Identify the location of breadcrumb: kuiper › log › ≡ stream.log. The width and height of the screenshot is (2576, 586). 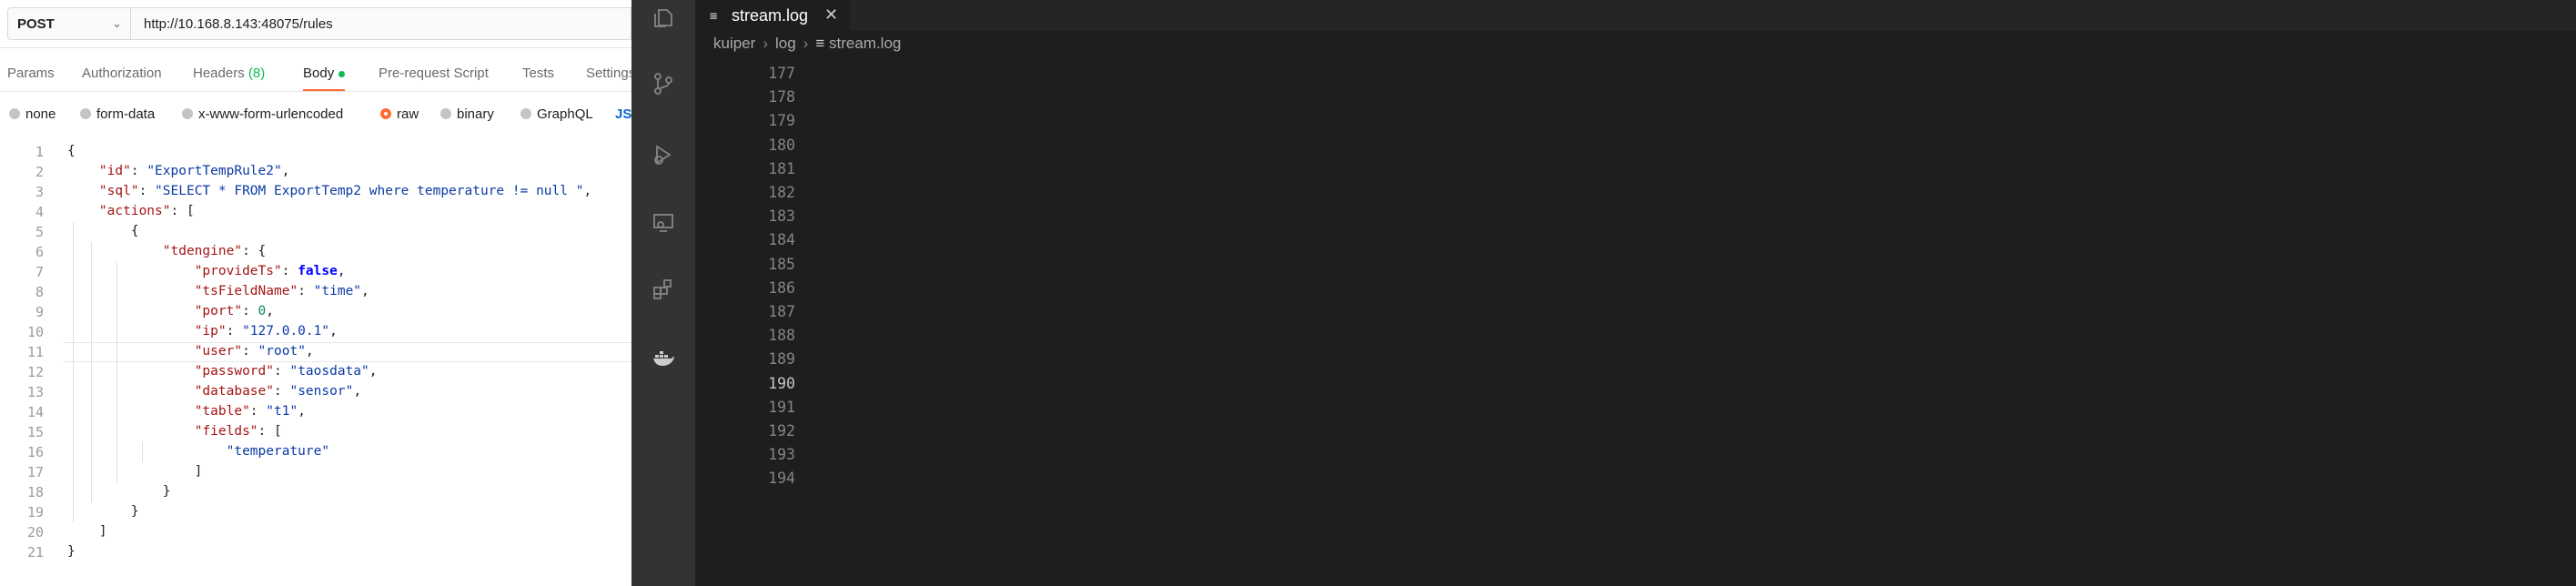
(807, 45).